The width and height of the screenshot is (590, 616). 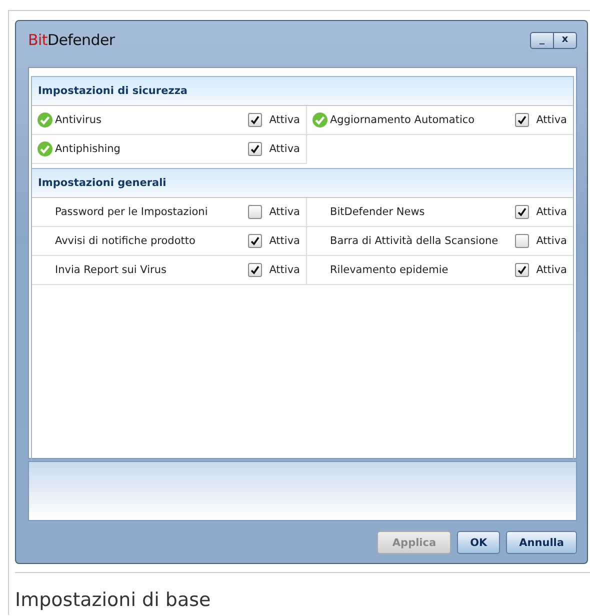 I want to click on setting-label: Rilevamento epidemie, so click(x=389, y=270).